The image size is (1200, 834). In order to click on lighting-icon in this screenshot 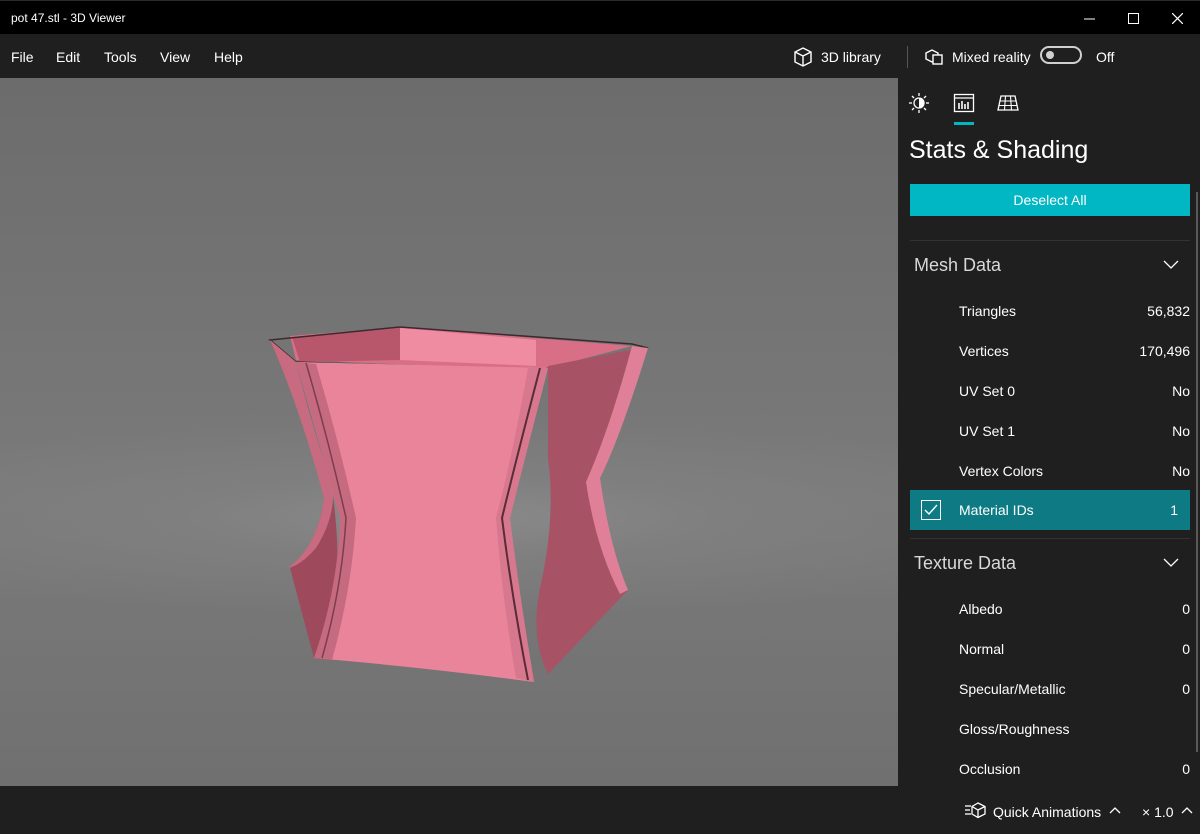, I will do `click(919, 103)`.